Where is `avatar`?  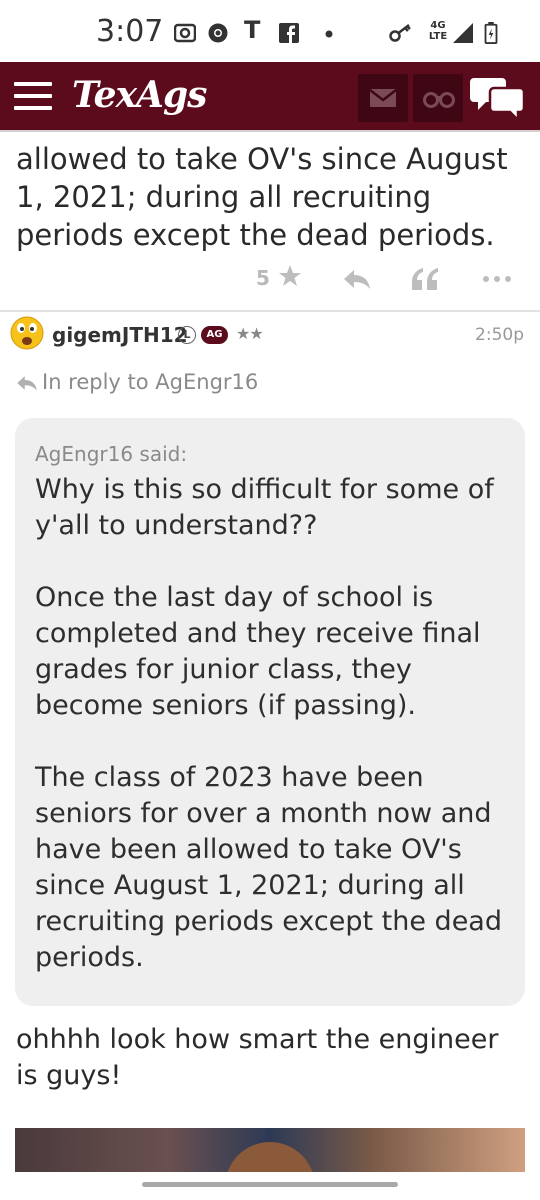 avatar is located at coordinates (27, 333).